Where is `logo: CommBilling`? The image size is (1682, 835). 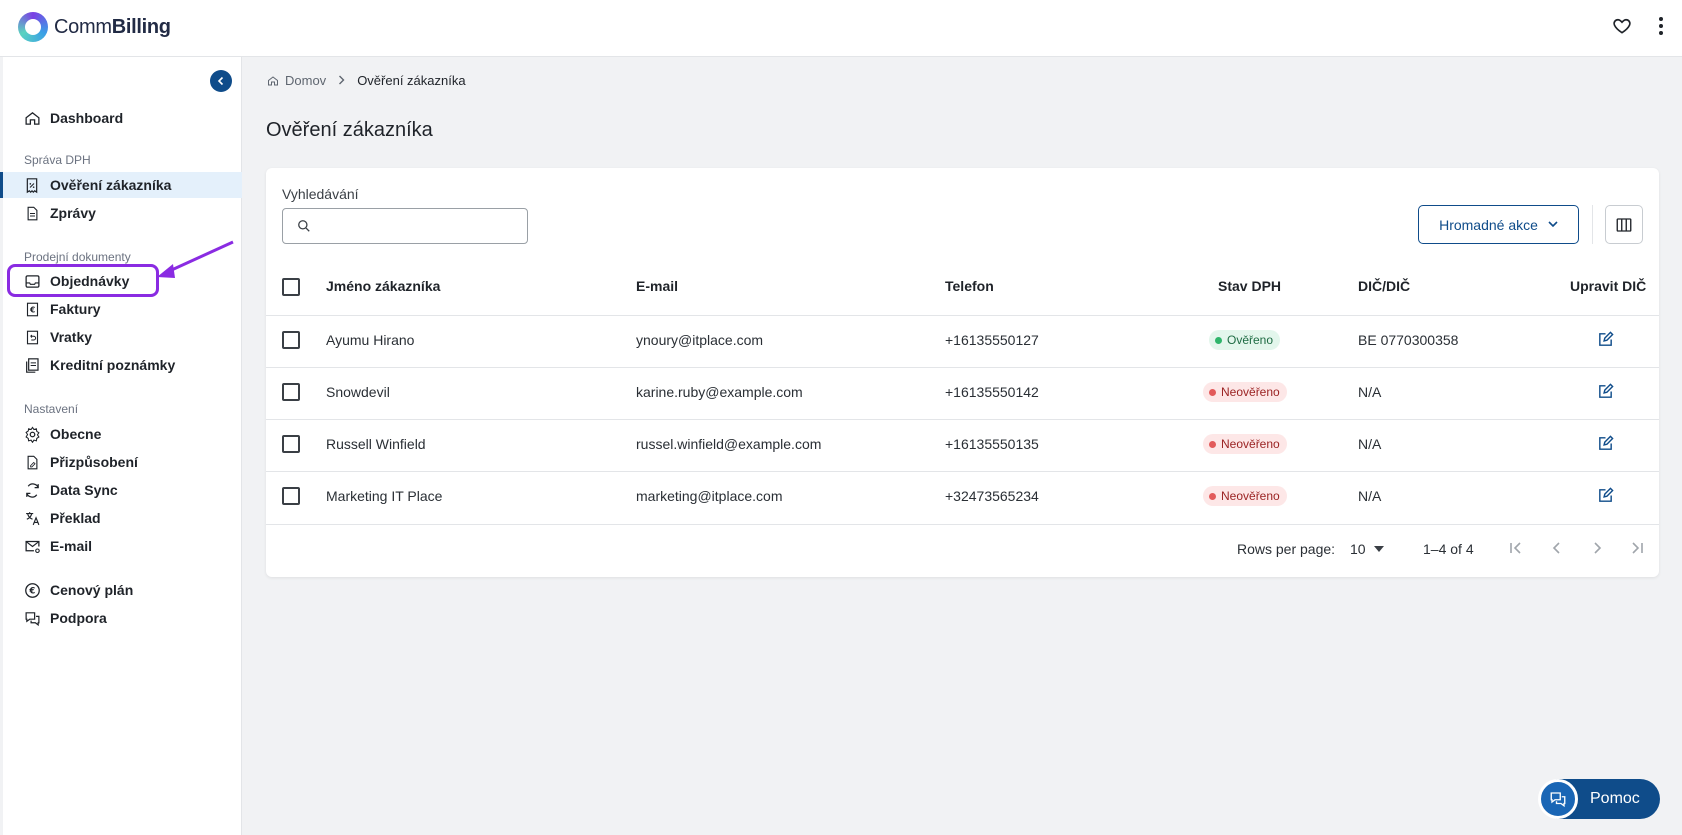
logo: CommBilling is located at coordinates (94, 27).